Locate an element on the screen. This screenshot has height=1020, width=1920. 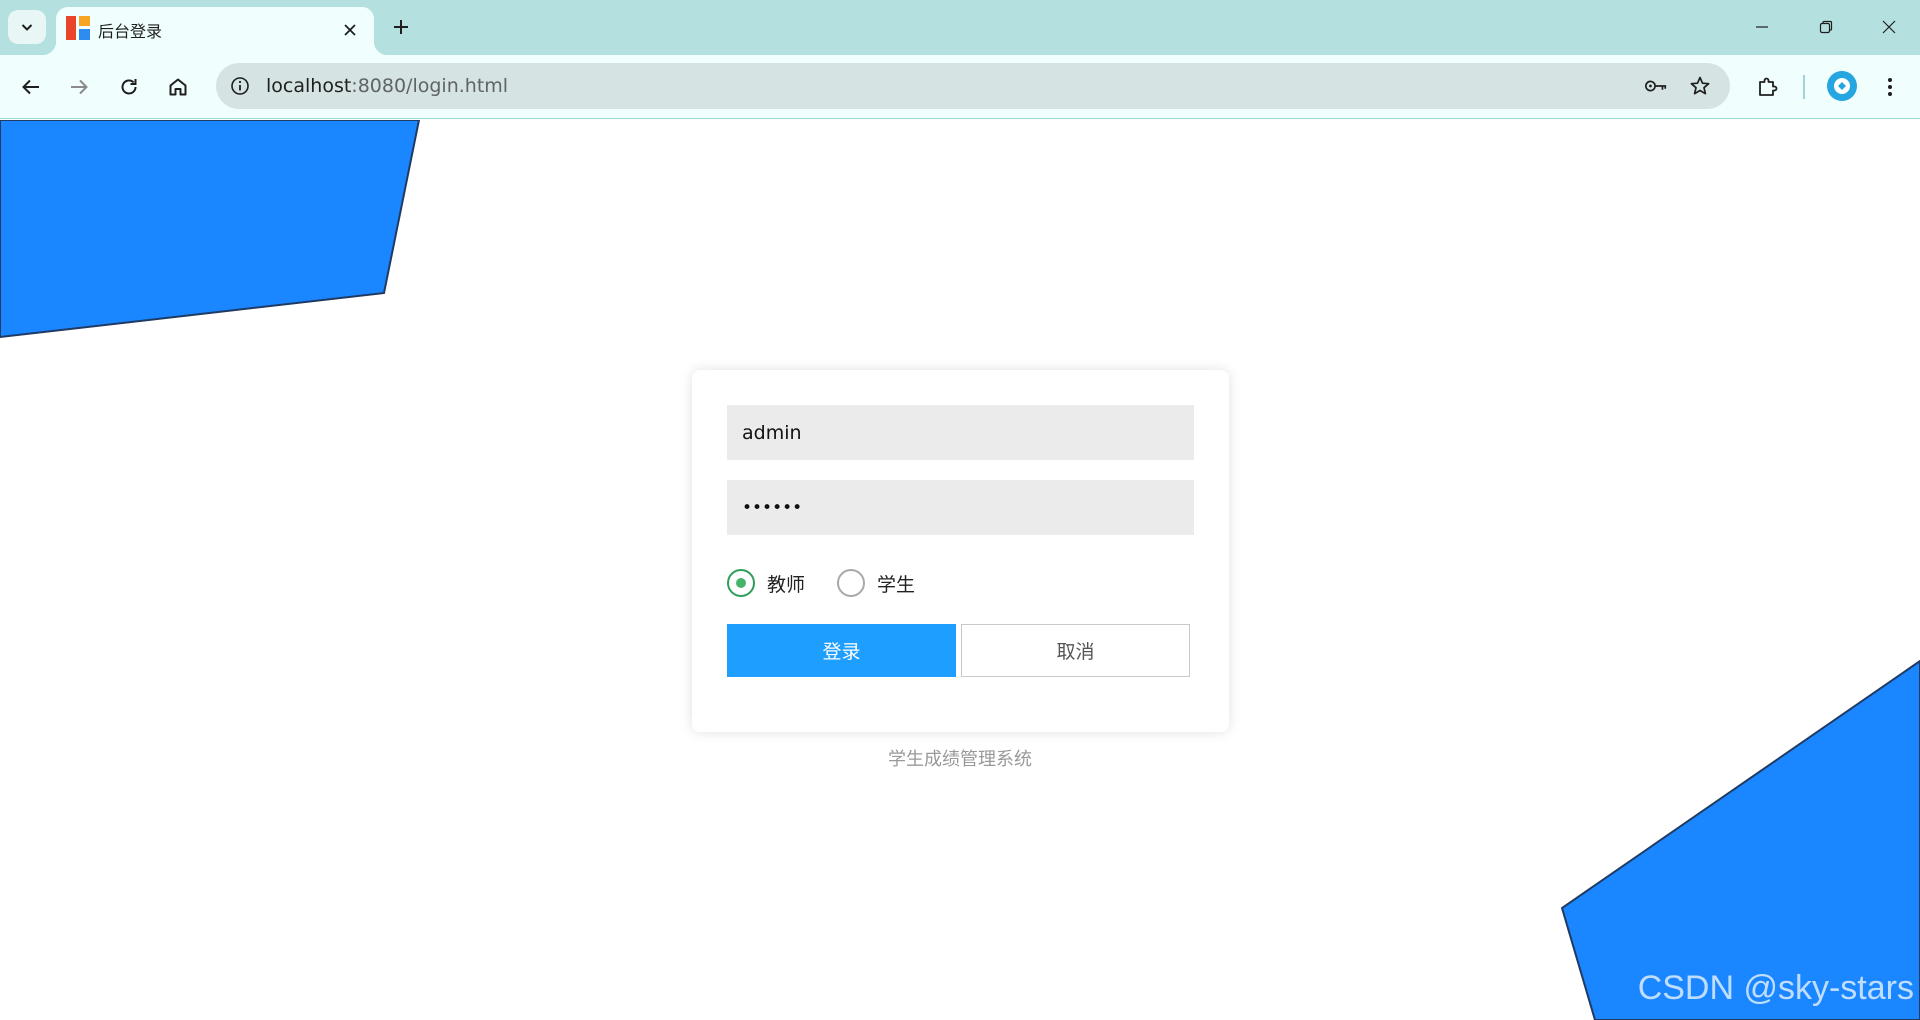
tab-search-button is located at coordinates (27, 27).